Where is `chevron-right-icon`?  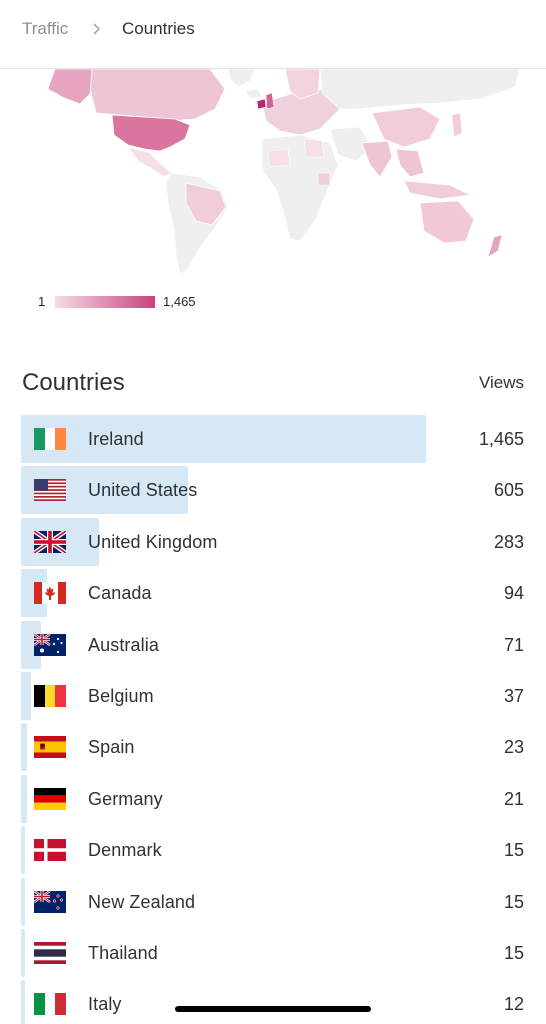 chevron-right-icon is located at coordinates (97, 29).